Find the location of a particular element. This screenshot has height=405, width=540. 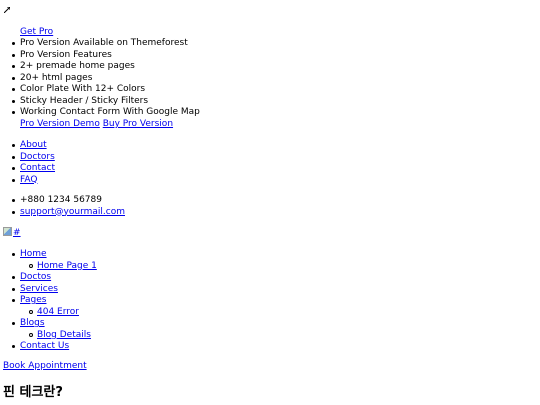

book-appointment-link: Book Appointment is located at coordinates (45, 366).